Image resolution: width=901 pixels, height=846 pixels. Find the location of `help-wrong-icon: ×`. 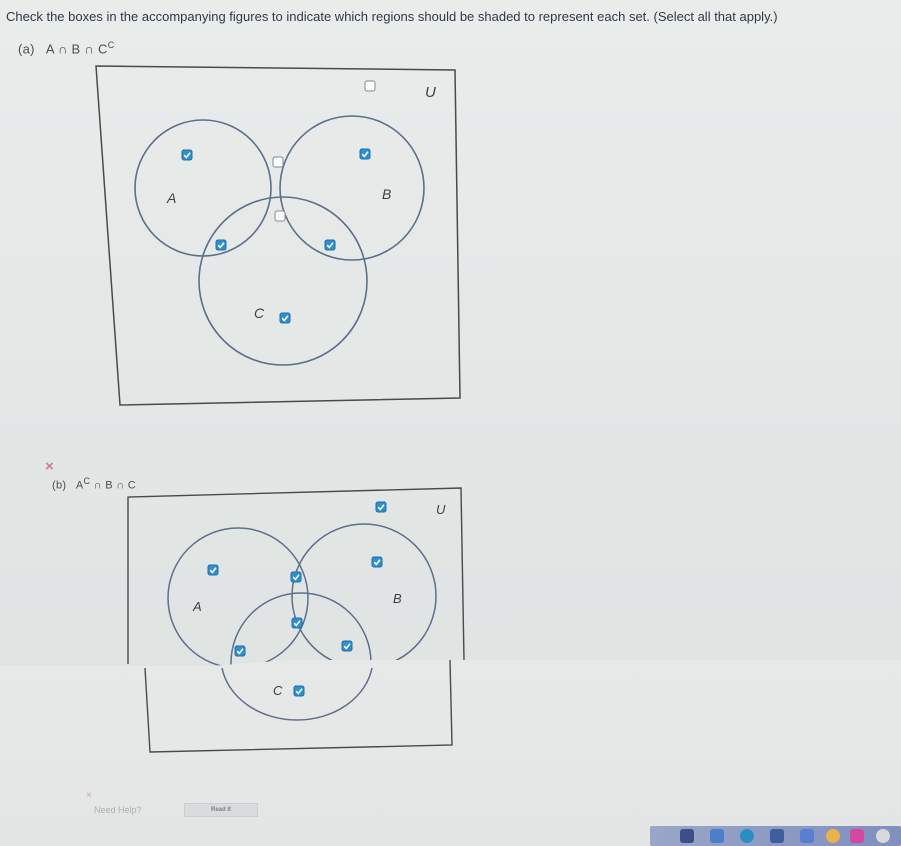

help-wrong-icon: × is located at coordinates (89, 795).